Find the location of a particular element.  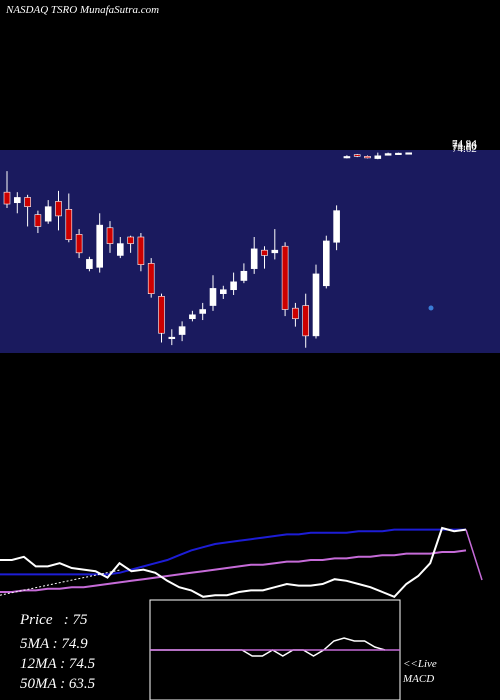

stat-12ma: 12MA : 74.5 is located at coordinates (57, 664).